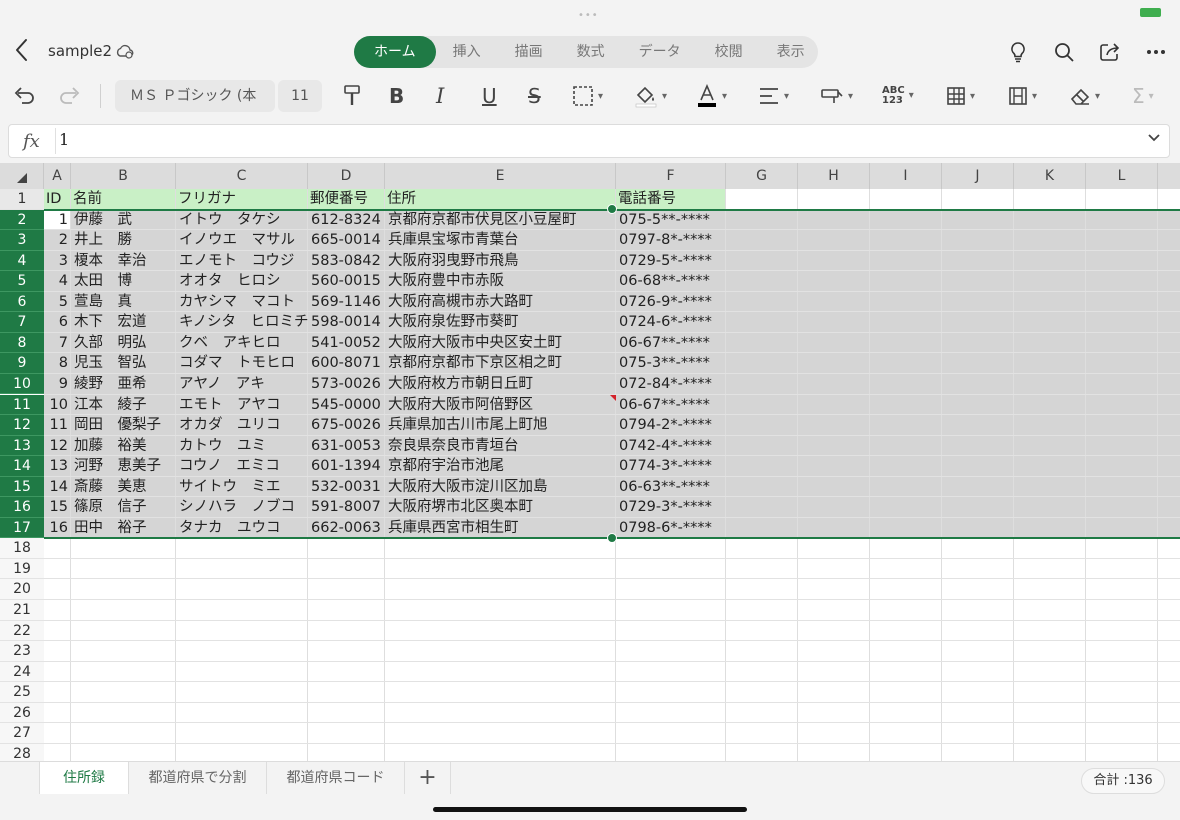  I want to click on row-header-7: 7, so click(22, 322).